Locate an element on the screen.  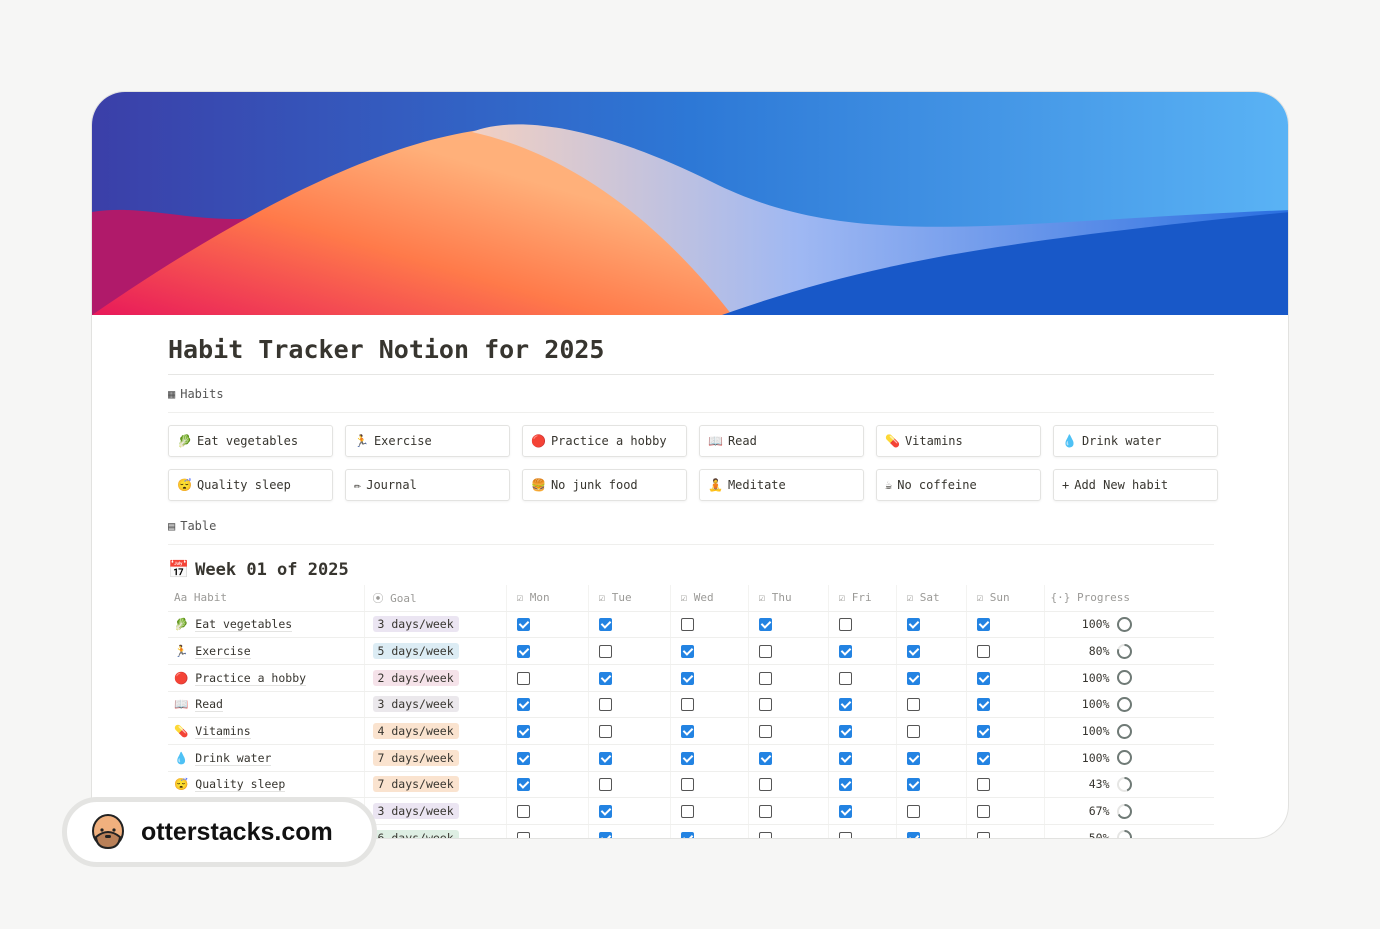
habit-cell: 🥬 Eat vegetables is located at coordinates (266, 625).